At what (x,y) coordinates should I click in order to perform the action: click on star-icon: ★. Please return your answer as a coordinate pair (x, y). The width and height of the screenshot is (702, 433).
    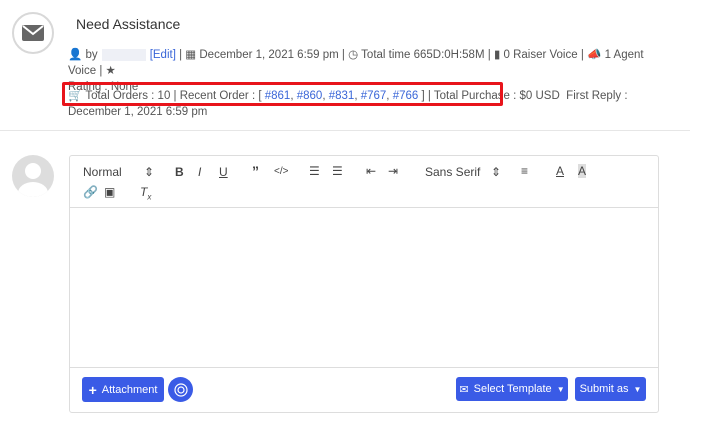
    Looking at the image, I should click on (110, 71).